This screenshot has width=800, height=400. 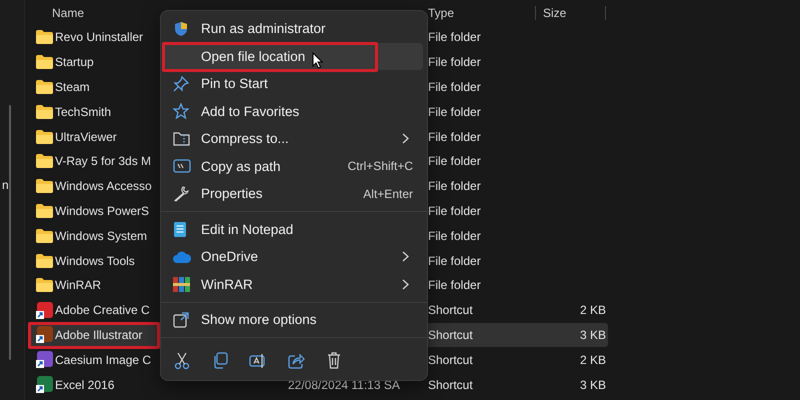 What do you see at coordinates (388, 193) in the screenshot?
I see `shortcut-label: Alt+Enter` at bounding box center [388, 193].